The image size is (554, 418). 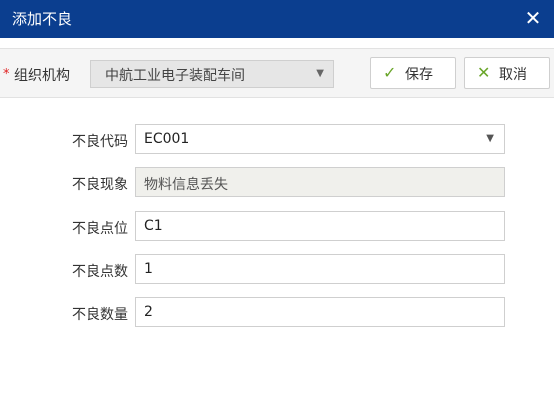 What do you see at coordinates (320, 226) in the screenshot?
I see `defect-location-input: C1` at bounding box center [320, 226].